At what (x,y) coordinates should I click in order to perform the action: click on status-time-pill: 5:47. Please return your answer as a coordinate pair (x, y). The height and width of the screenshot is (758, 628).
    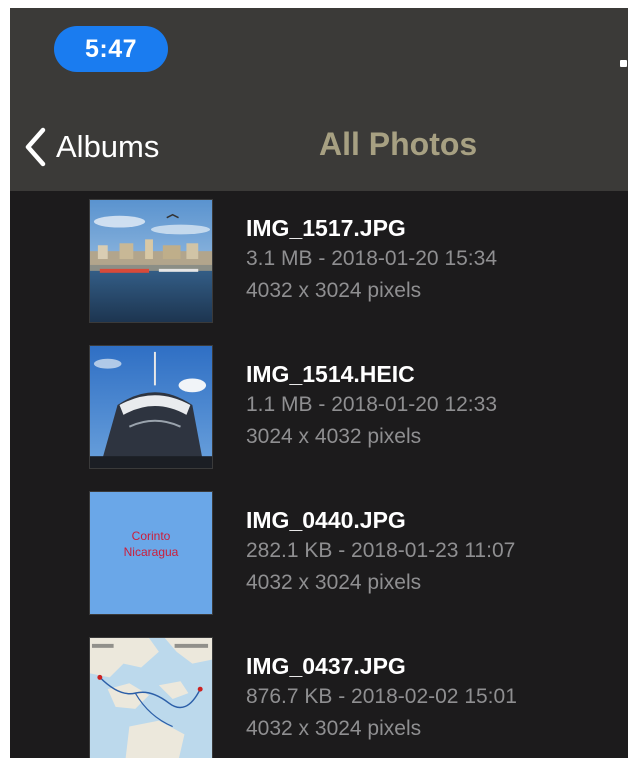
    Looking at the image, I should click on (111, 49).